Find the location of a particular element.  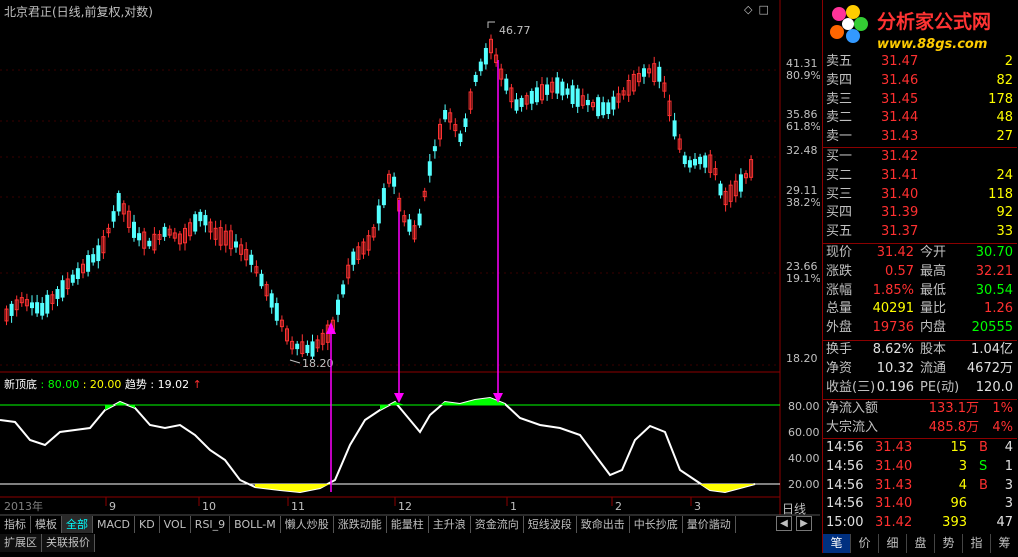

flow-label: 大宗流入 is located at coordinates (852, 427).